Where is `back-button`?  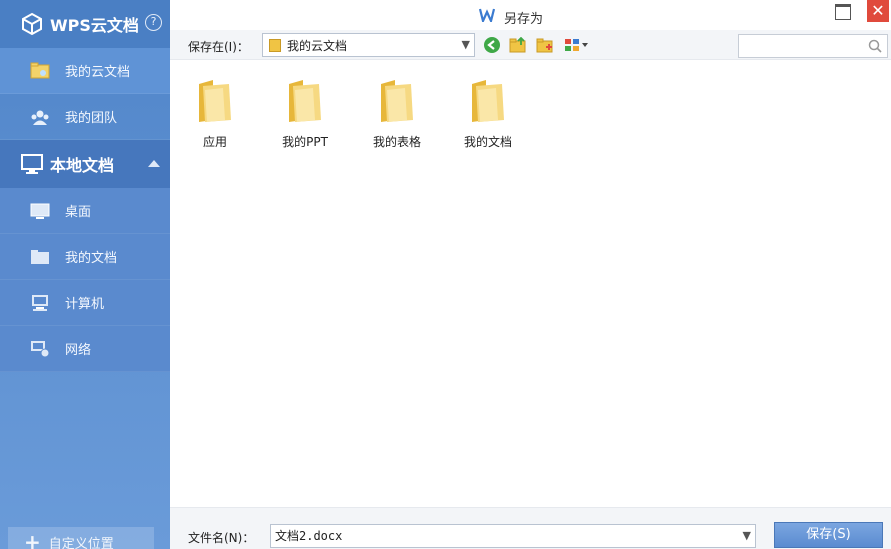 back-button is located at coordinates (492, 45).